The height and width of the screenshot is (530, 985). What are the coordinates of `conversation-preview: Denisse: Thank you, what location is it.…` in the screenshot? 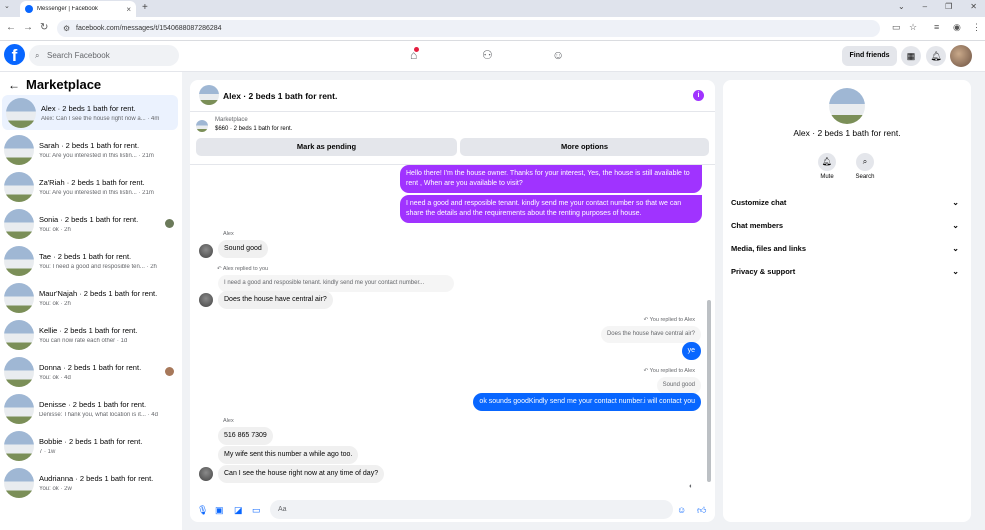 It's located at (98, 414).